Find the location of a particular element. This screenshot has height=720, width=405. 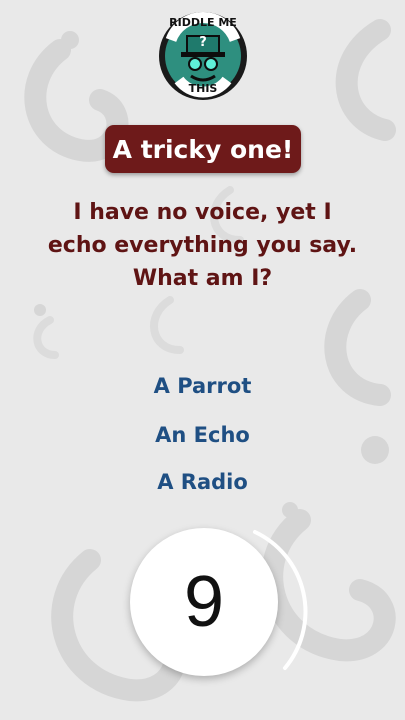

logo-top-text: RIDDLE ME is located at coordinates (203, 22).